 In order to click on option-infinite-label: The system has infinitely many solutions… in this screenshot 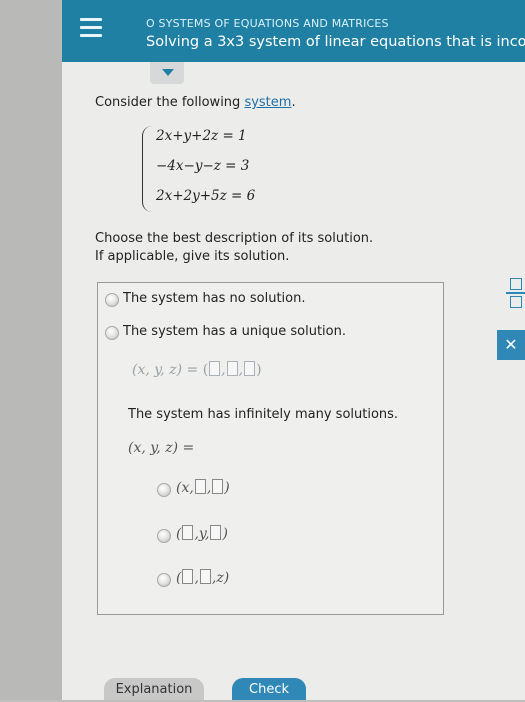, I will do `click(263, 414)`.